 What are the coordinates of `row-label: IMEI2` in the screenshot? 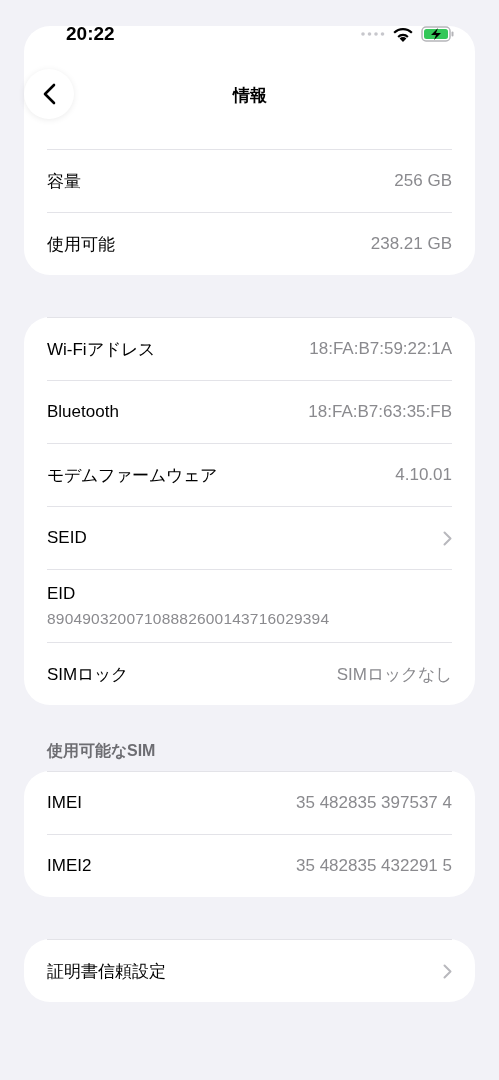 It's located at (69, 866).